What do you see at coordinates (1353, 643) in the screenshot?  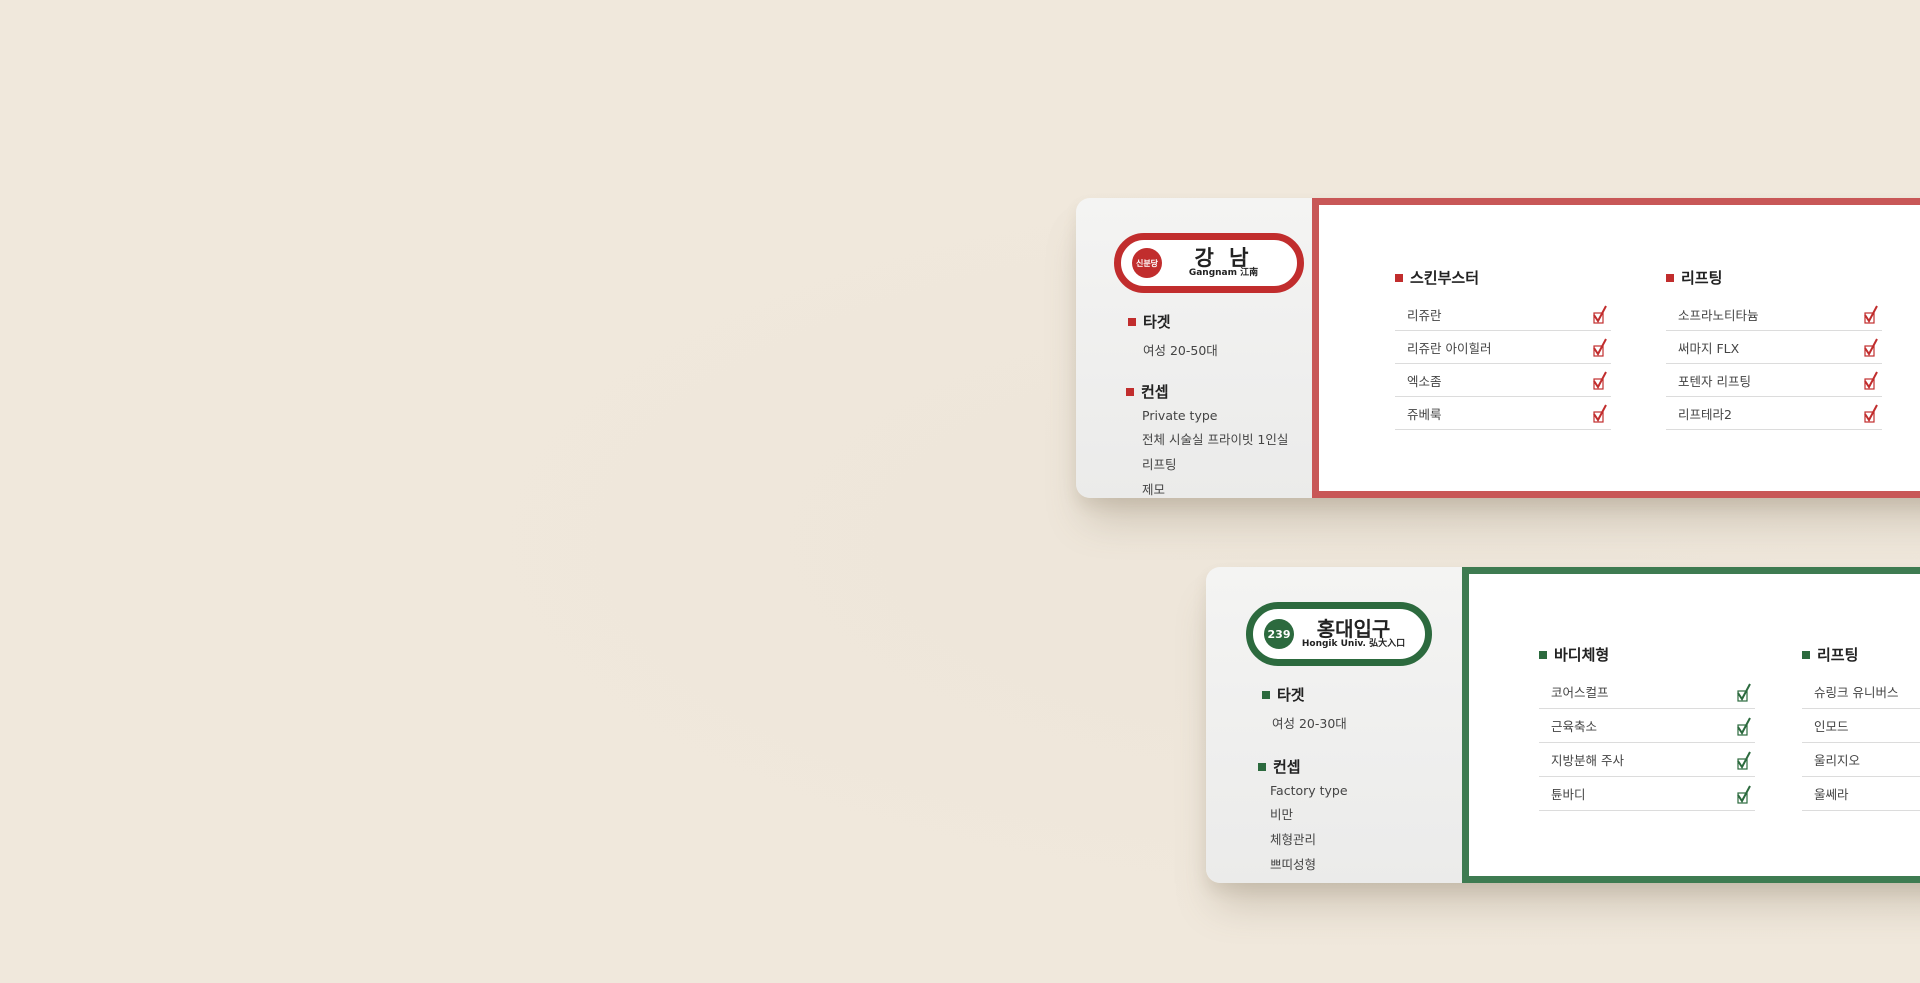 I see `station-subtitle: Hongik Univ. 弘大入口` at bounding box center [1353, 643].